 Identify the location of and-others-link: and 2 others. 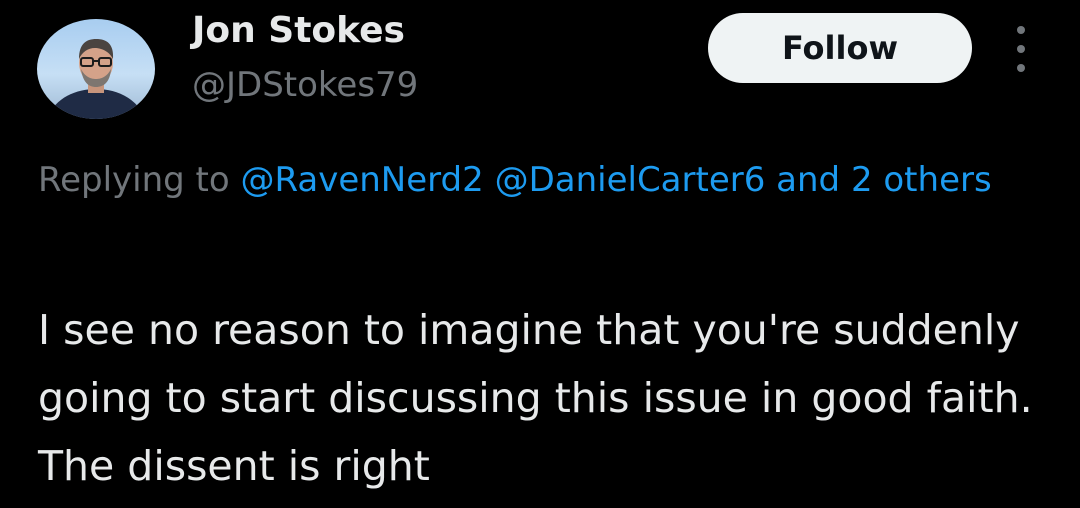
(884, 180).